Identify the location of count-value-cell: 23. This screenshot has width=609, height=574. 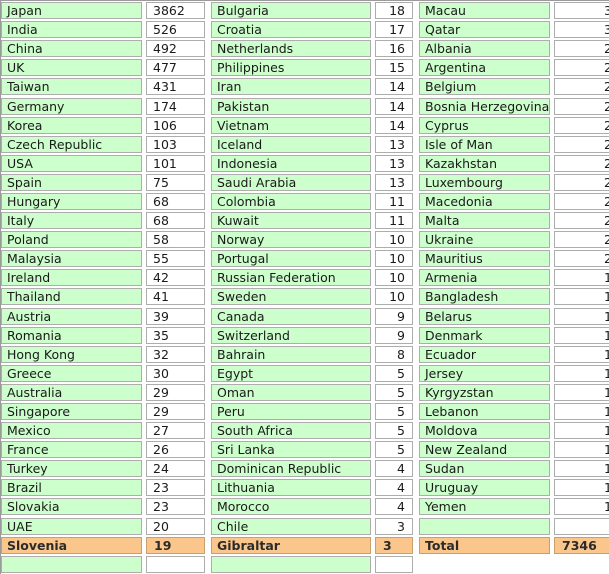
(175, 506).